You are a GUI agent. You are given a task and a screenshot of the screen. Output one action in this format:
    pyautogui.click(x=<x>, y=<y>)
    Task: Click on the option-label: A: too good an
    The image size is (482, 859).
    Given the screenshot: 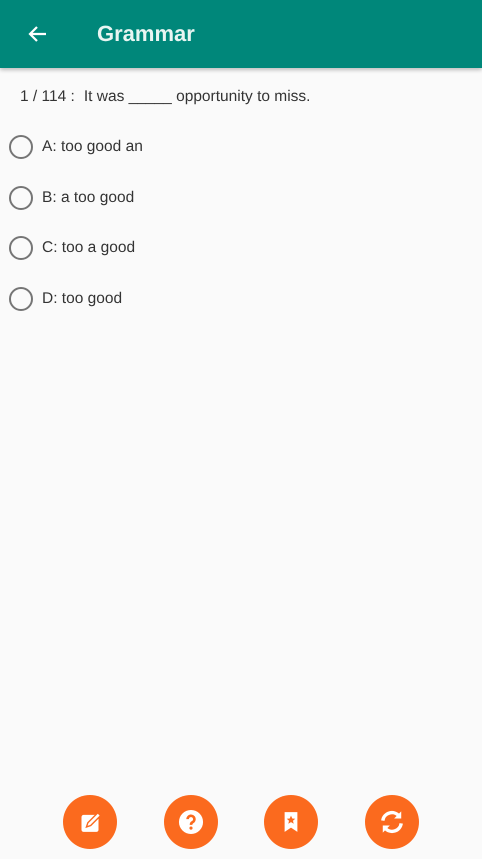 What is the action you would take?
    pyautogui.click(x=92, y=147)
    